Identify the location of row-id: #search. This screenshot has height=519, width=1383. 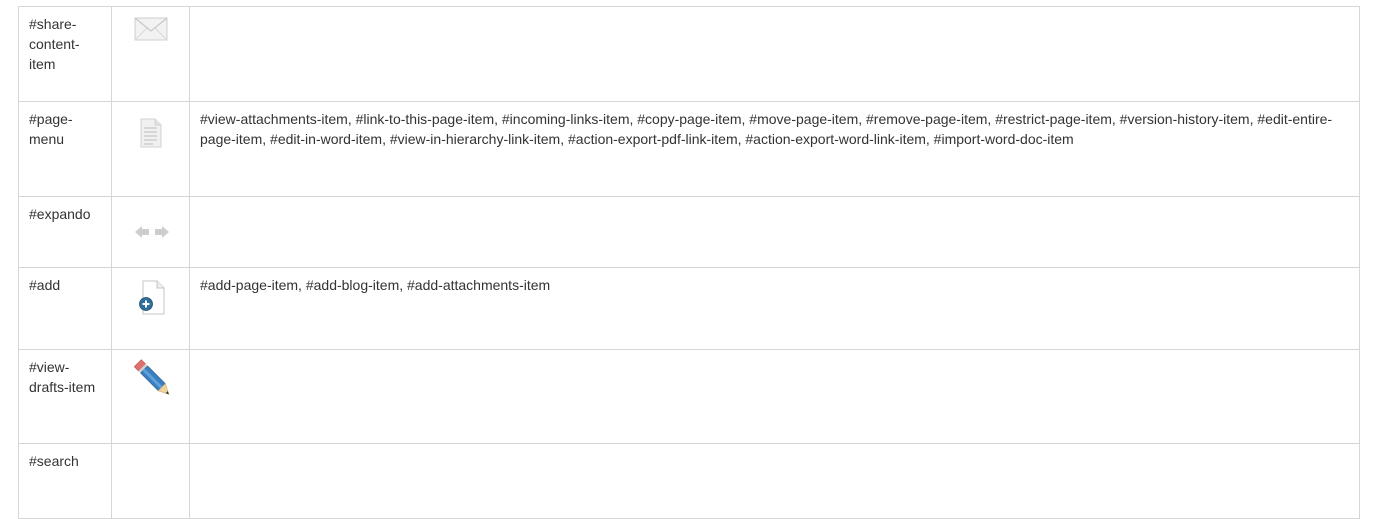
(54, 461).